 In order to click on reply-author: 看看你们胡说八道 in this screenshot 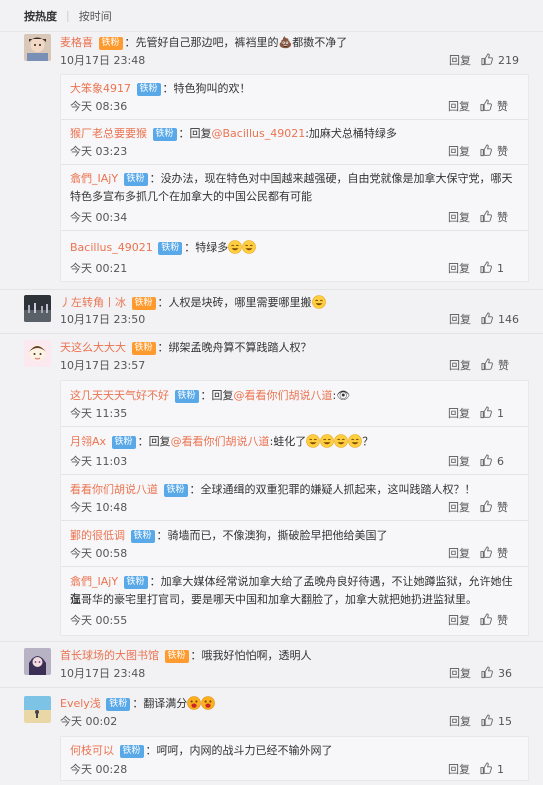, I will do `click(114, 489)`.